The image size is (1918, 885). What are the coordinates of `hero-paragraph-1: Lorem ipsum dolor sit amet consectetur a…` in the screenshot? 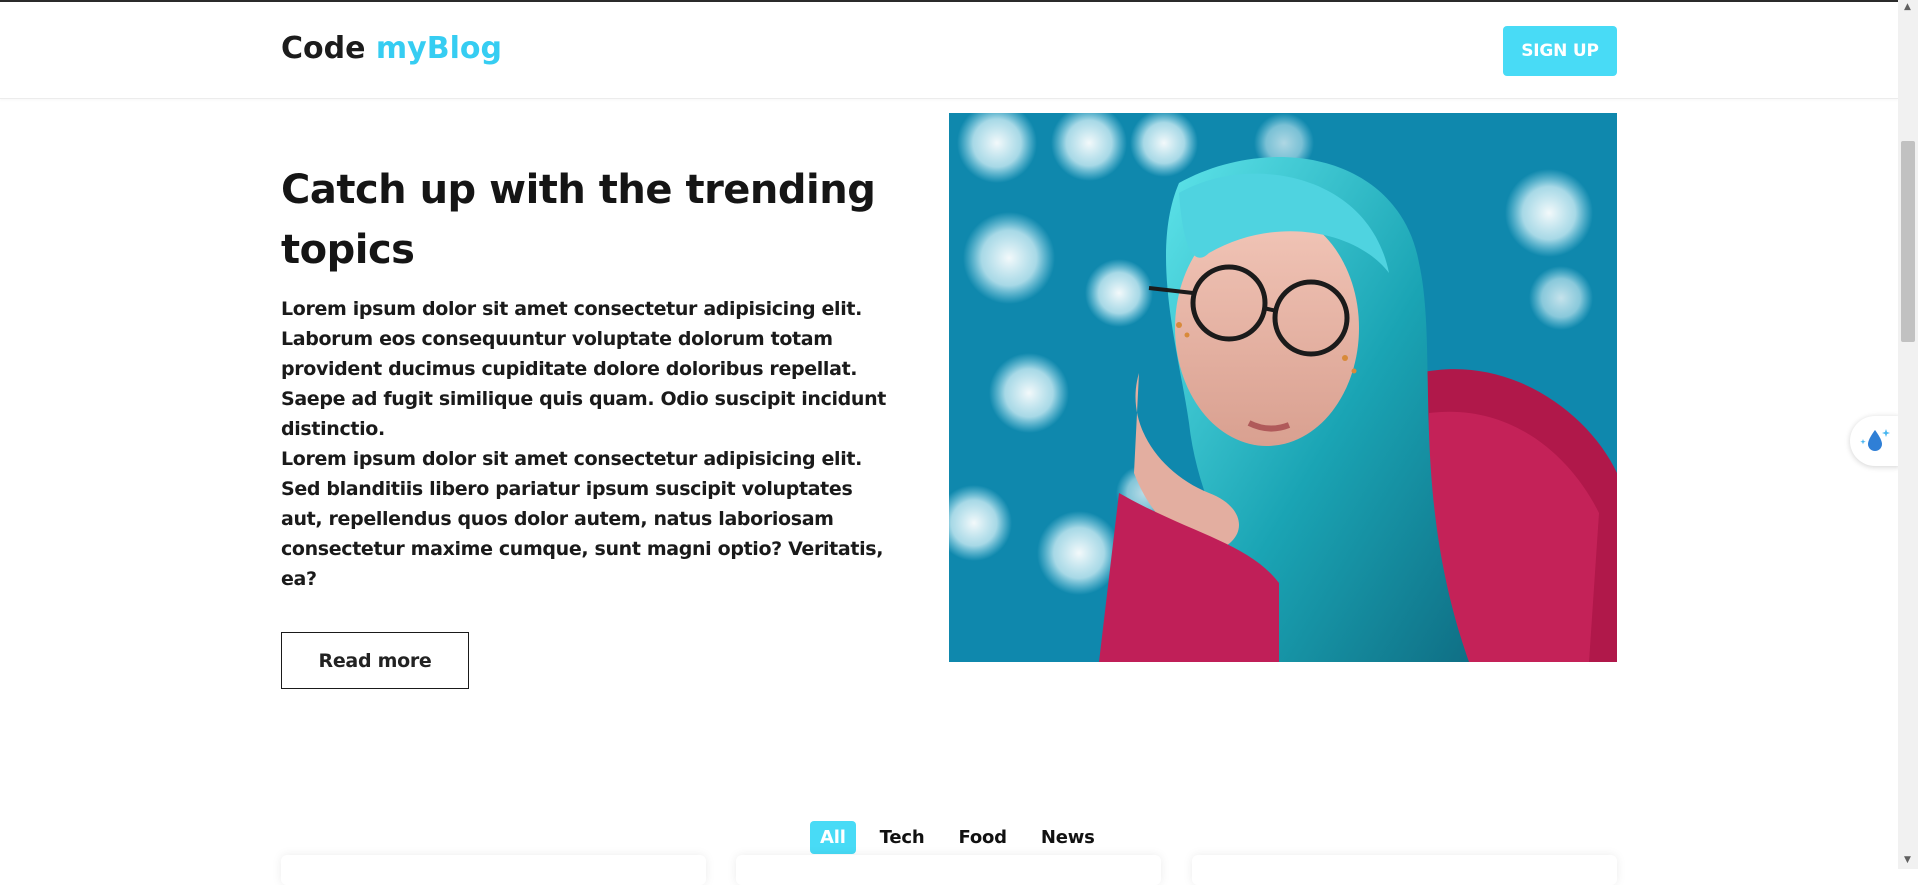 It's located at (583, 369).